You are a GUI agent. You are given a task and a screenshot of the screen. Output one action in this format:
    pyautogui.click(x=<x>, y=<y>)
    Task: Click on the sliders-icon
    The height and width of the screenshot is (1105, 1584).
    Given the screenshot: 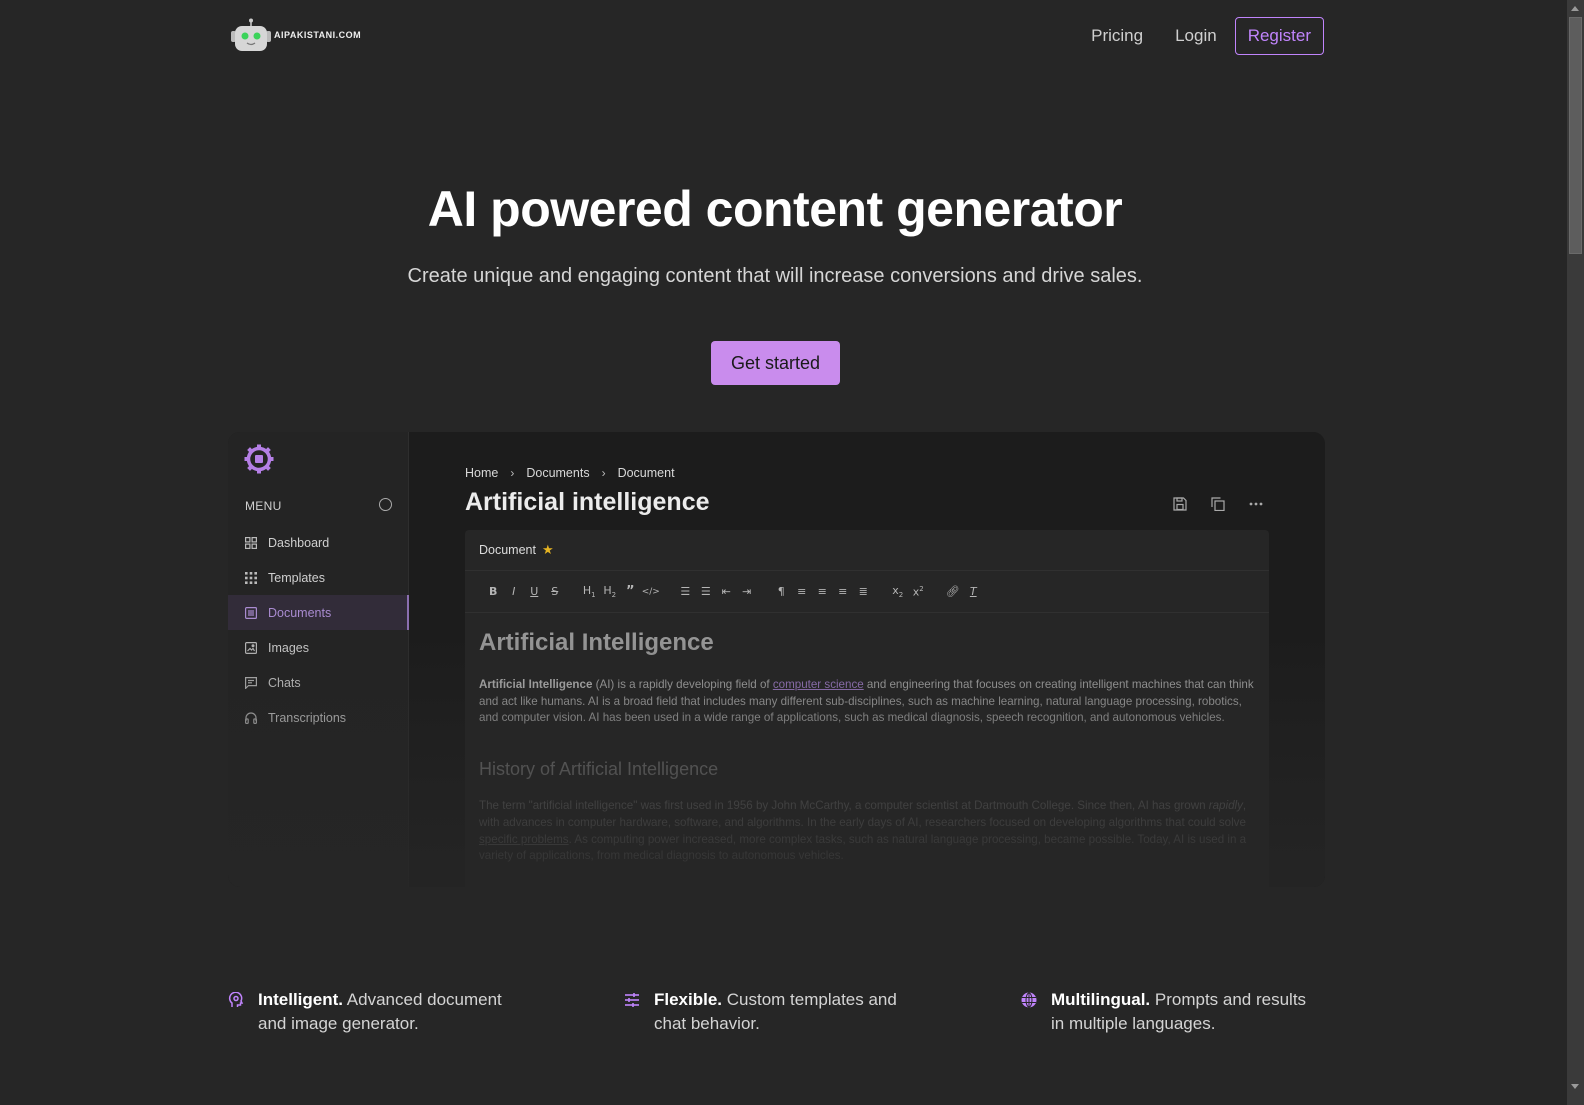 What is the action you would take?
    pyautogui.click(x=632, y=1000)
    